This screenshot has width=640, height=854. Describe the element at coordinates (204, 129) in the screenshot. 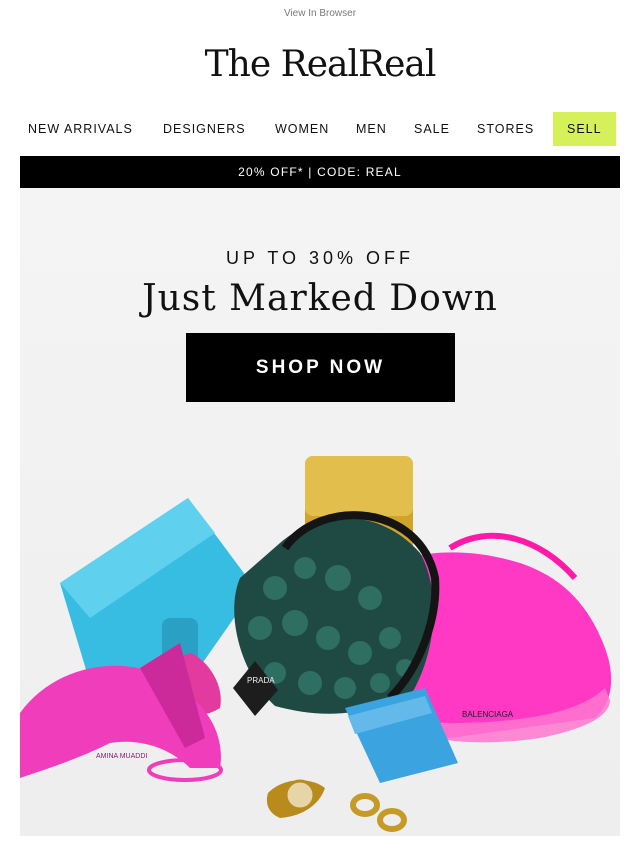

I see `nav-designers: DESIGNERS` at that location.